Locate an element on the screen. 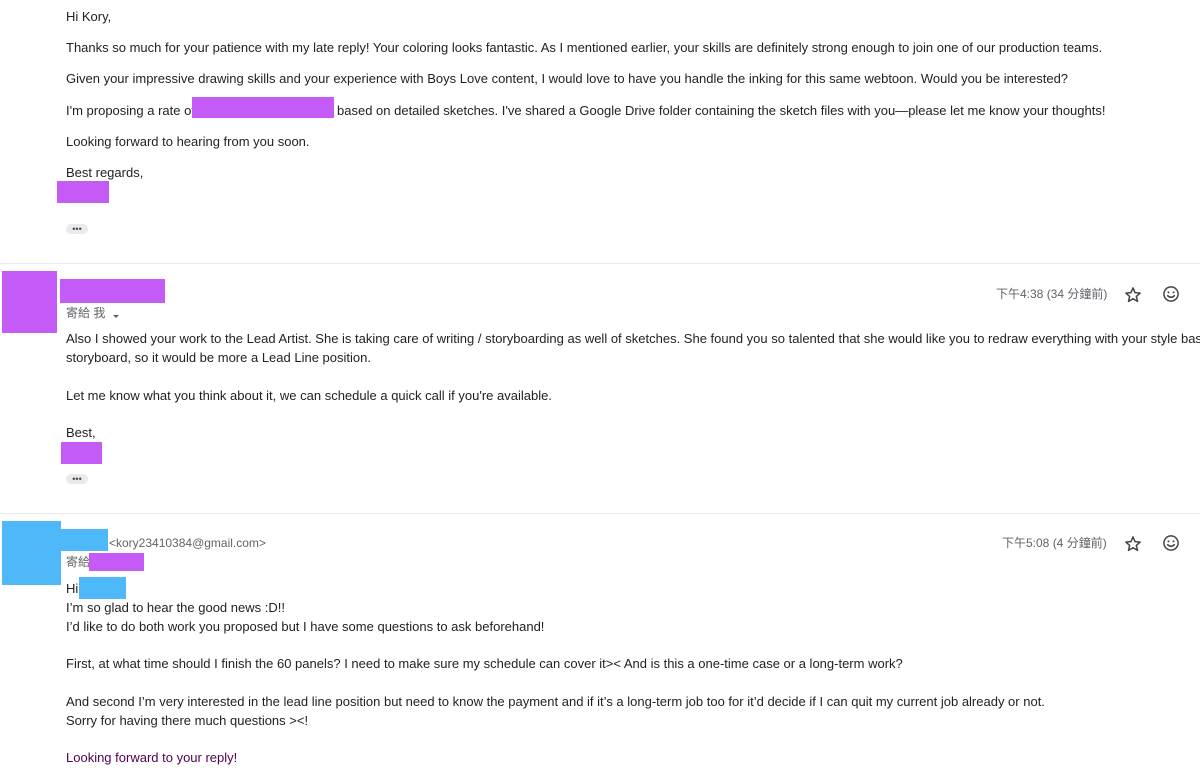 The image size is (1200, 773). timestamp: 下午5:08 (4 分鐘前) is located at coordinates (1054, 543).